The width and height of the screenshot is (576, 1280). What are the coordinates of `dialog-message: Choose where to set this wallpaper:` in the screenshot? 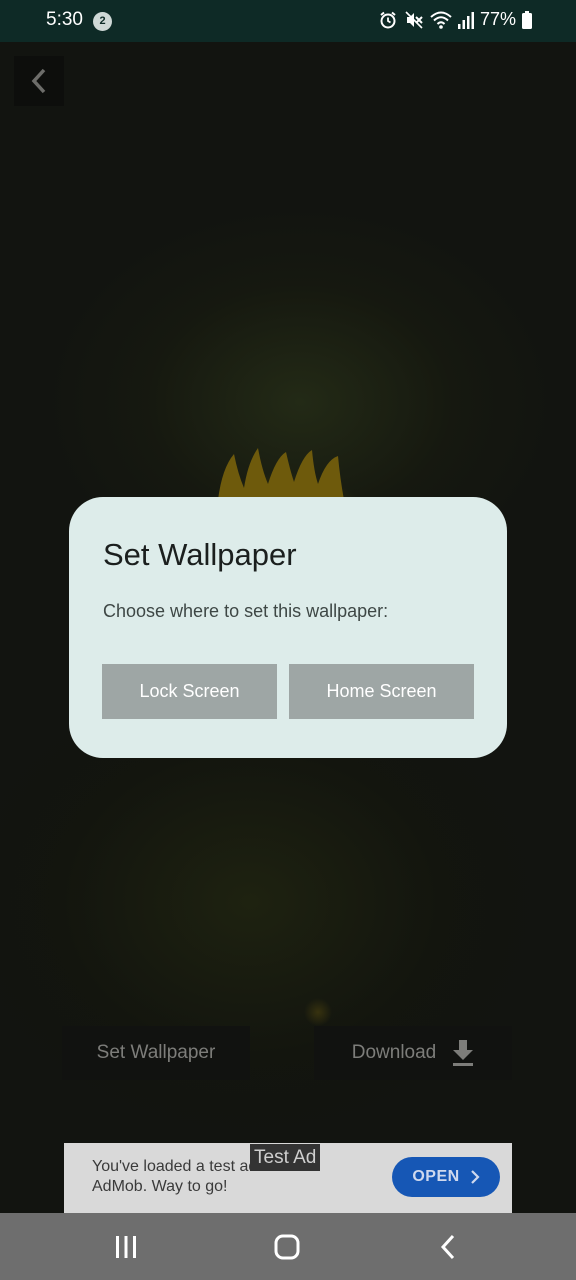 It's located at (246, 611).